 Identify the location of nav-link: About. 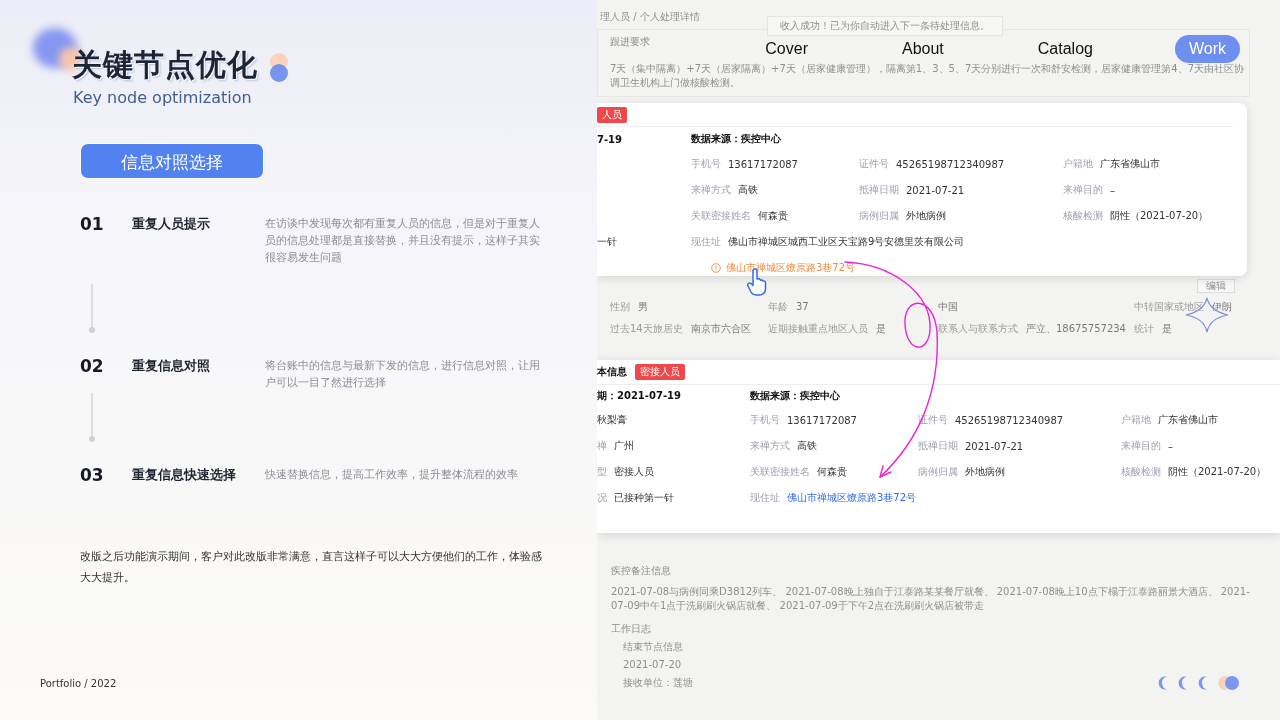
(923, 49).